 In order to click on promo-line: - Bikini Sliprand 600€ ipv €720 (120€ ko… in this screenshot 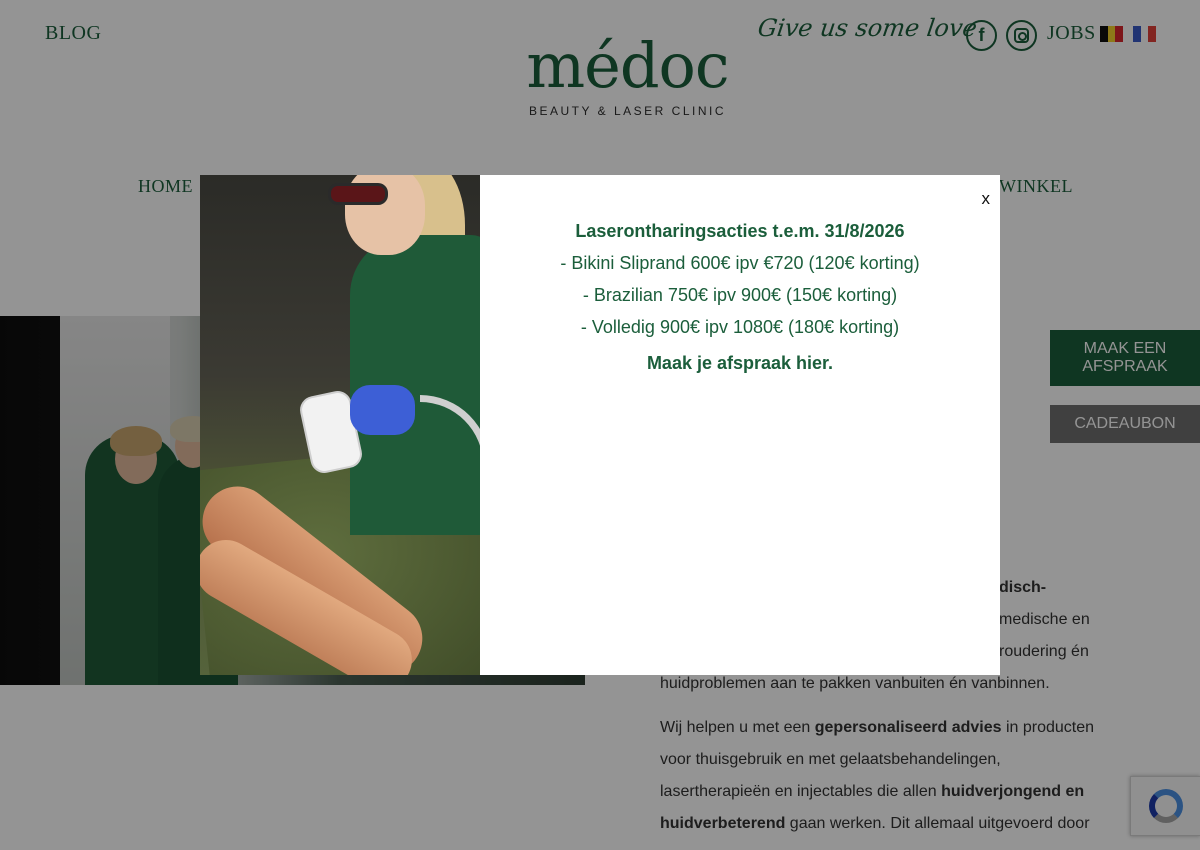, I will do `click(740, 263)`.